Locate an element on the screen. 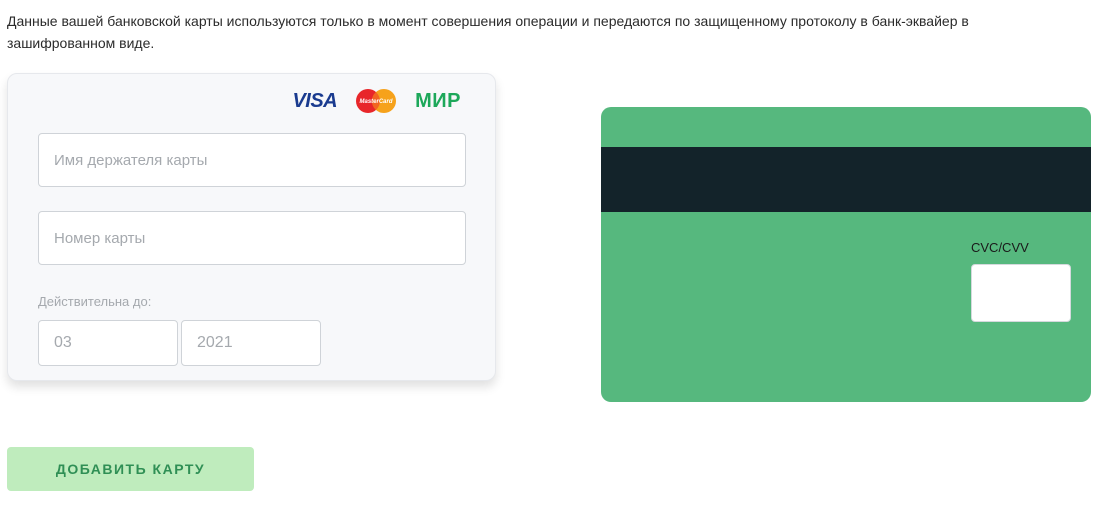 The image size is (1113, 510). expiry-month-input is located at coordinates (108, 343).